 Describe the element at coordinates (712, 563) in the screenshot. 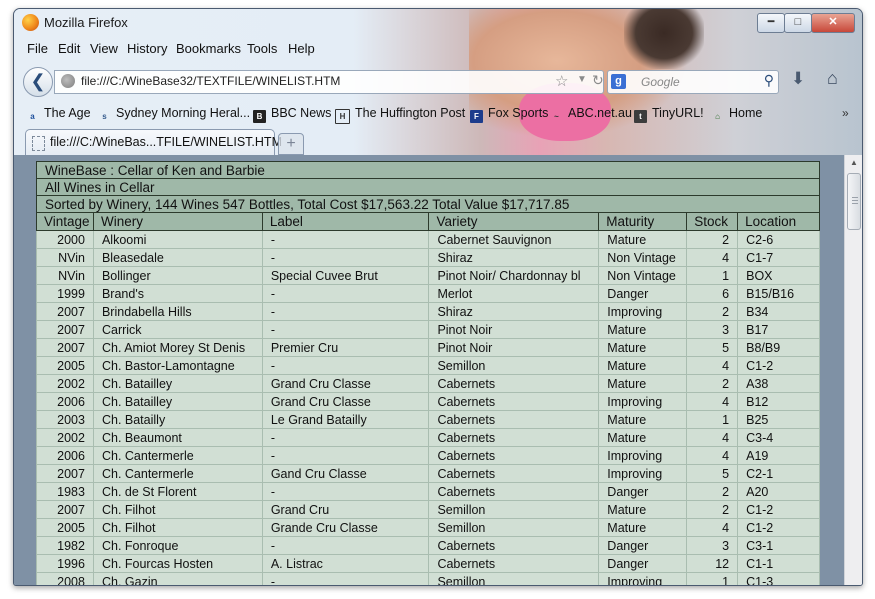

I see `table-cell: 12` at that location.